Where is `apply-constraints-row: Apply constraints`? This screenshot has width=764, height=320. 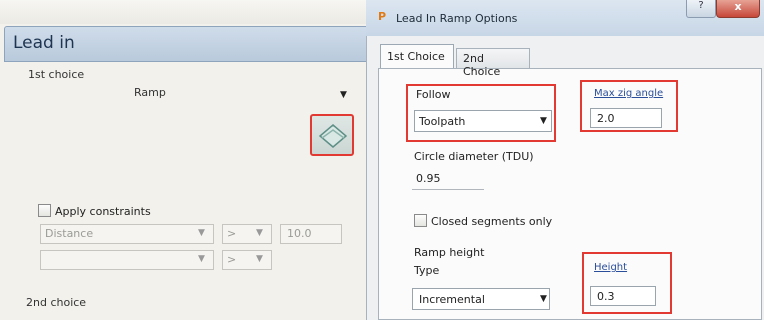
apply-constraints-row: Apply constraints is located at coordinates (94, 211).